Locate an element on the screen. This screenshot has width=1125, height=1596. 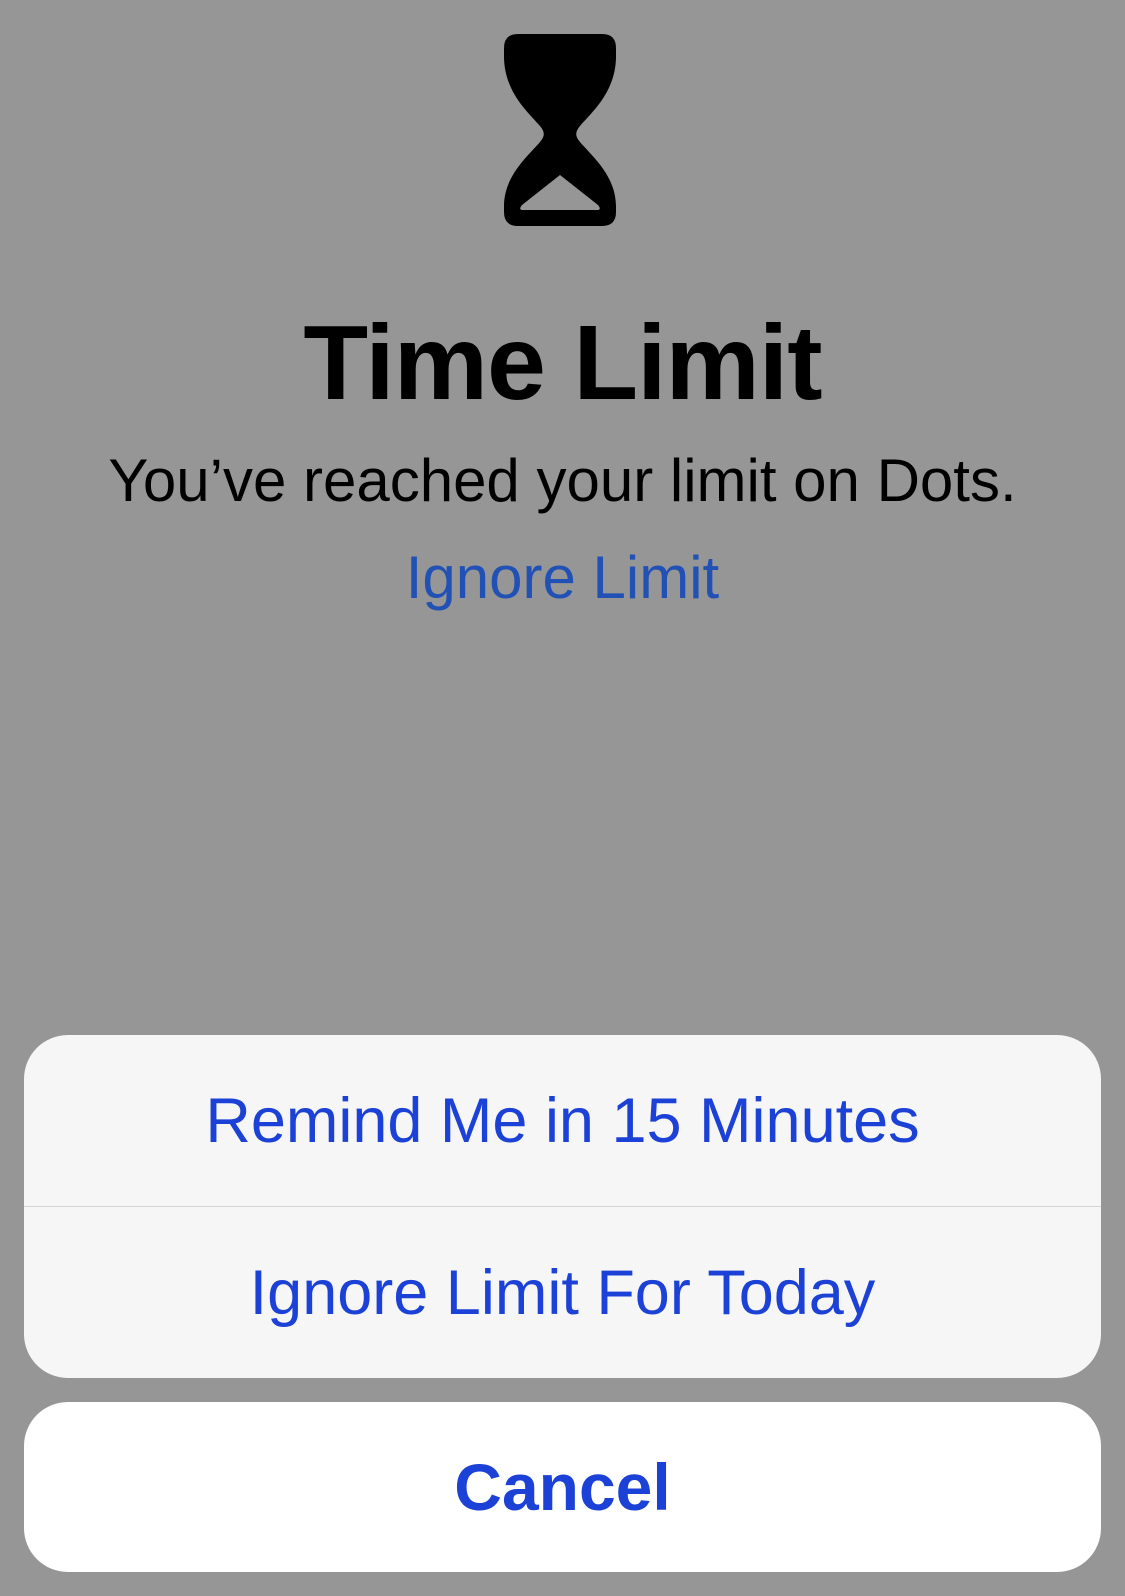
cancel-button: Cancel is located at coordinates (562, 1487).